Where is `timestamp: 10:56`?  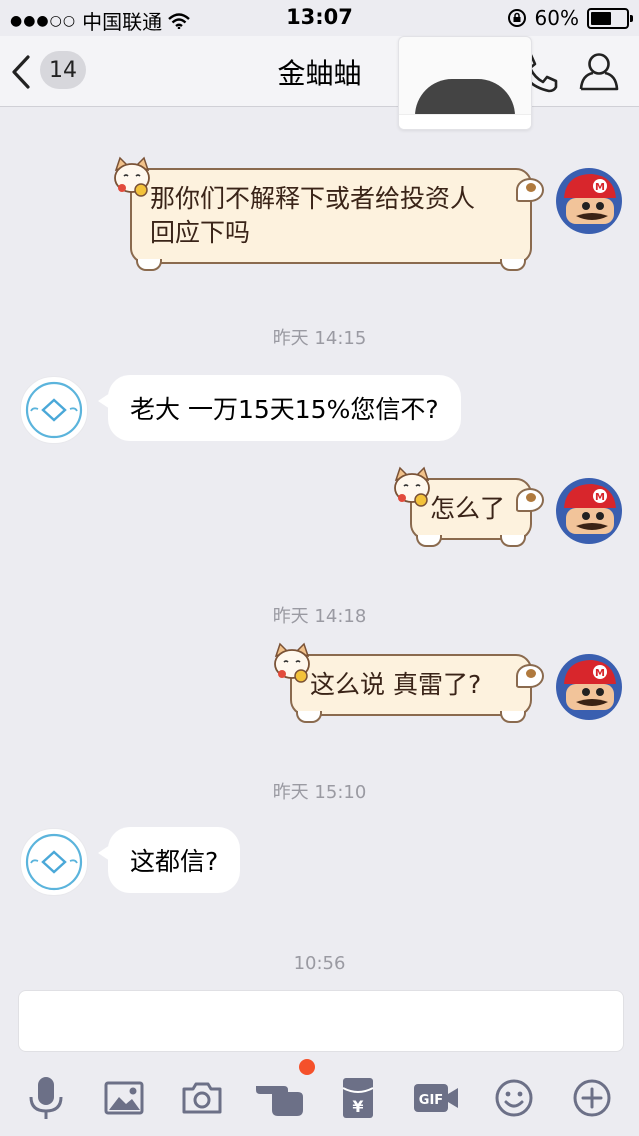
timestamp: 10:56 is located at coordinates (319, 963).